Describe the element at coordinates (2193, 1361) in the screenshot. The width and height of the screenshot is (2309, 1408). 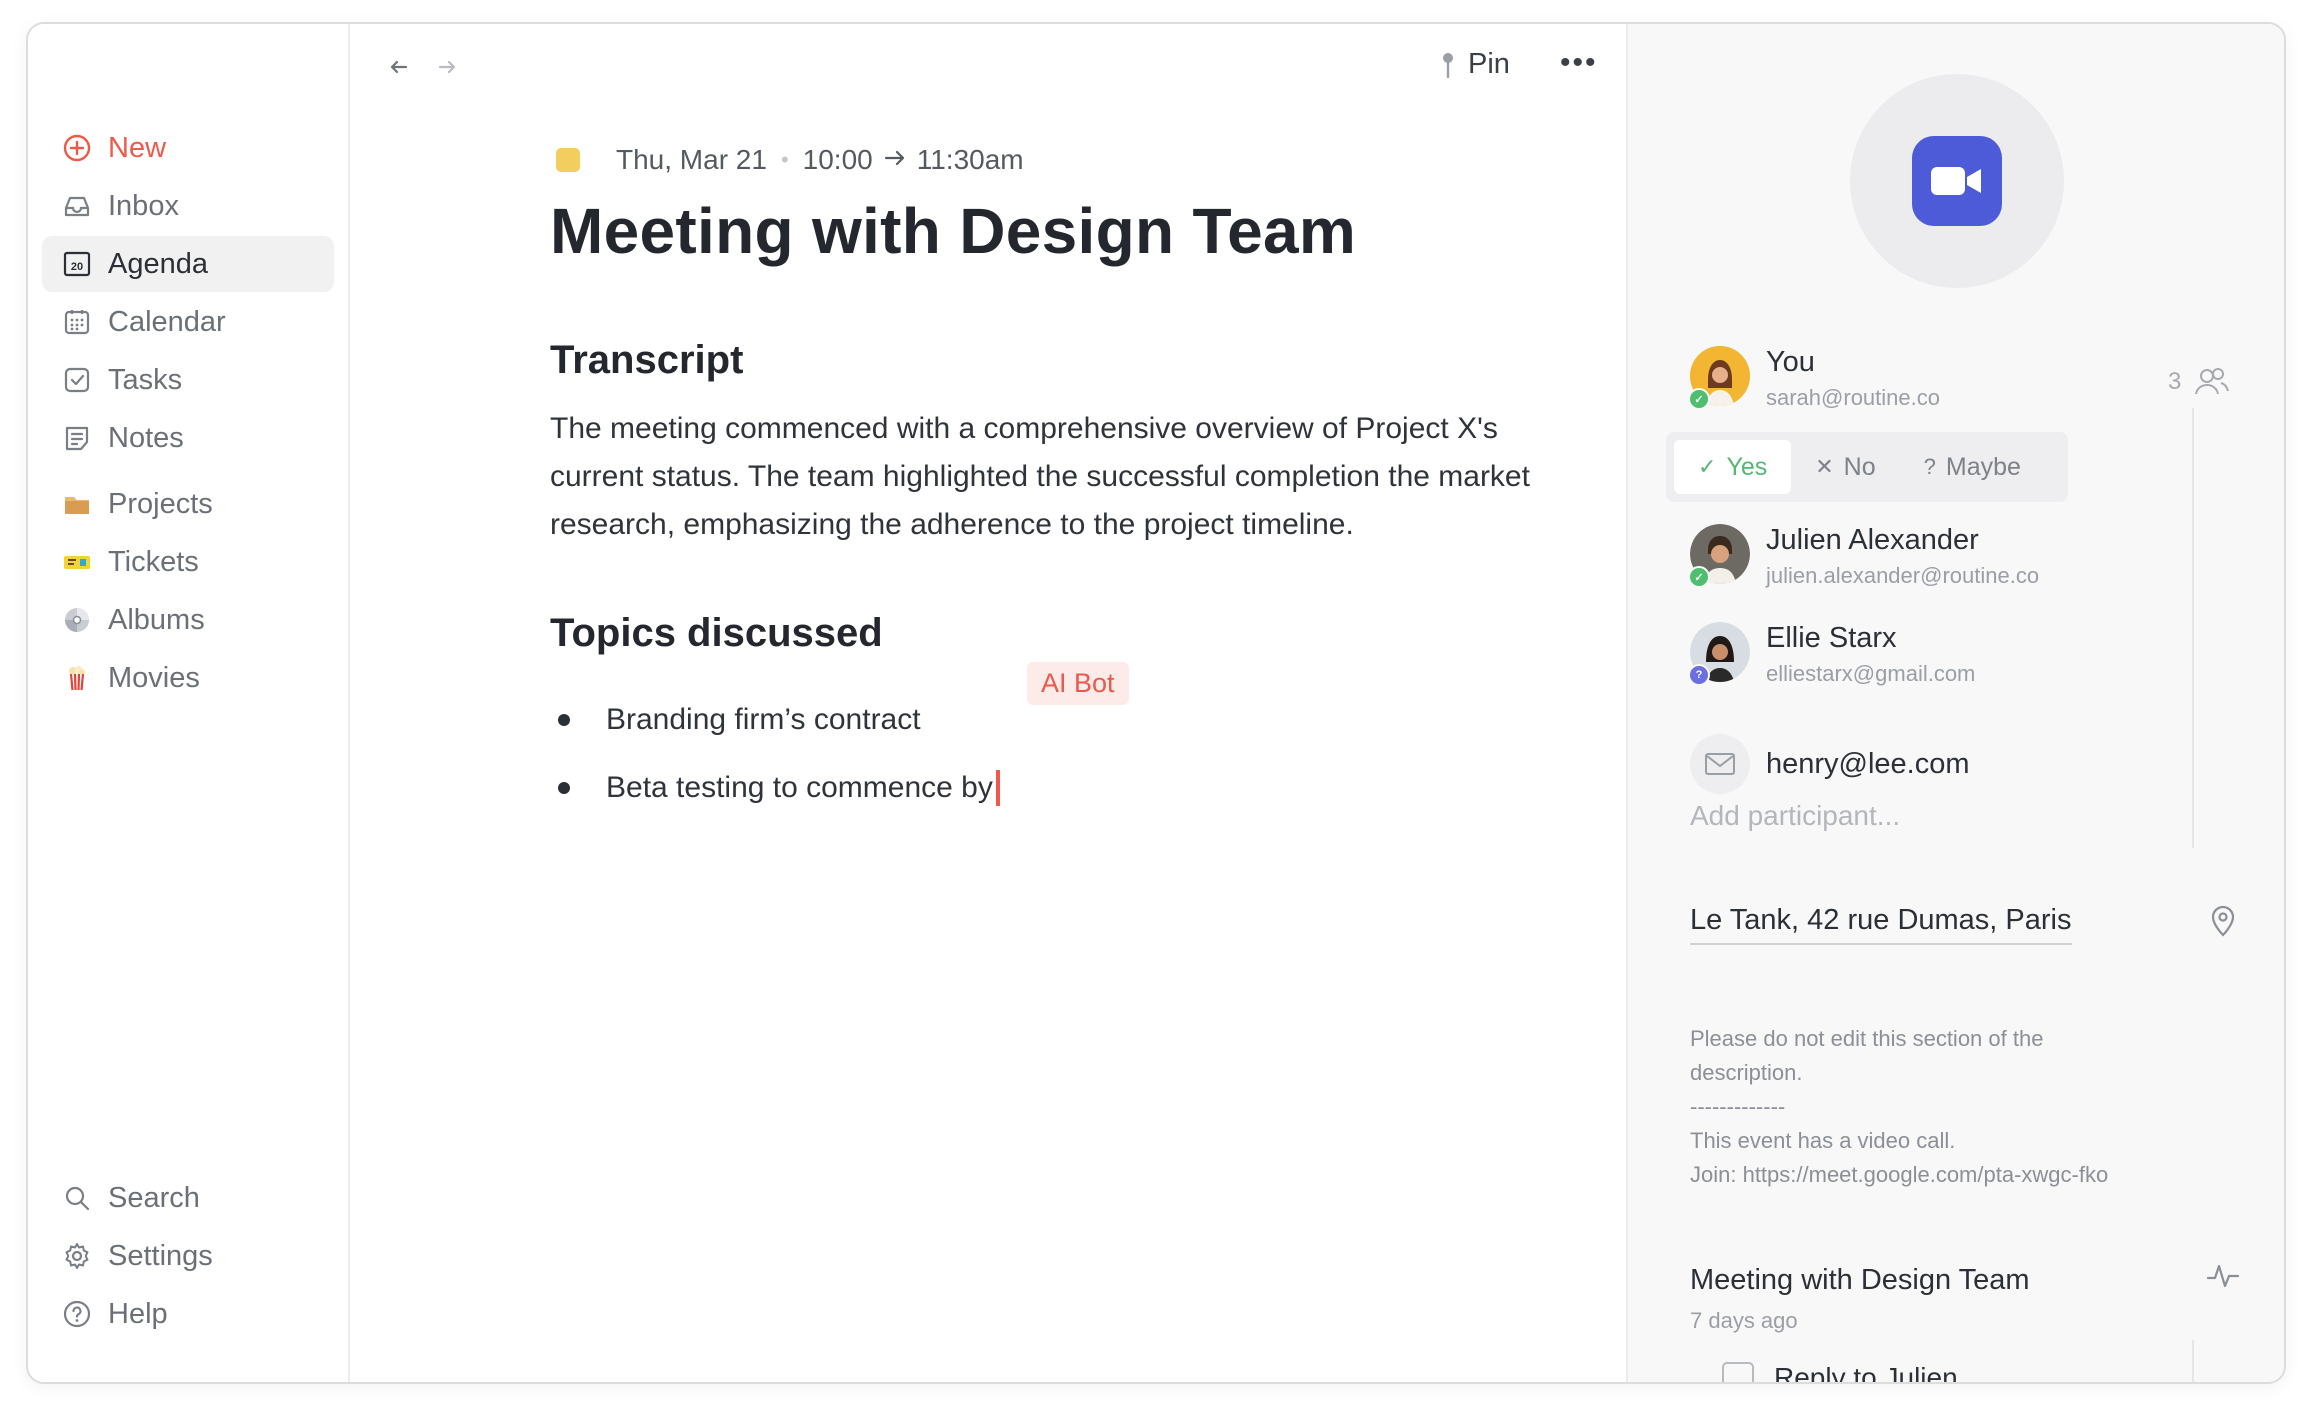
I see `related-divider` at that location.